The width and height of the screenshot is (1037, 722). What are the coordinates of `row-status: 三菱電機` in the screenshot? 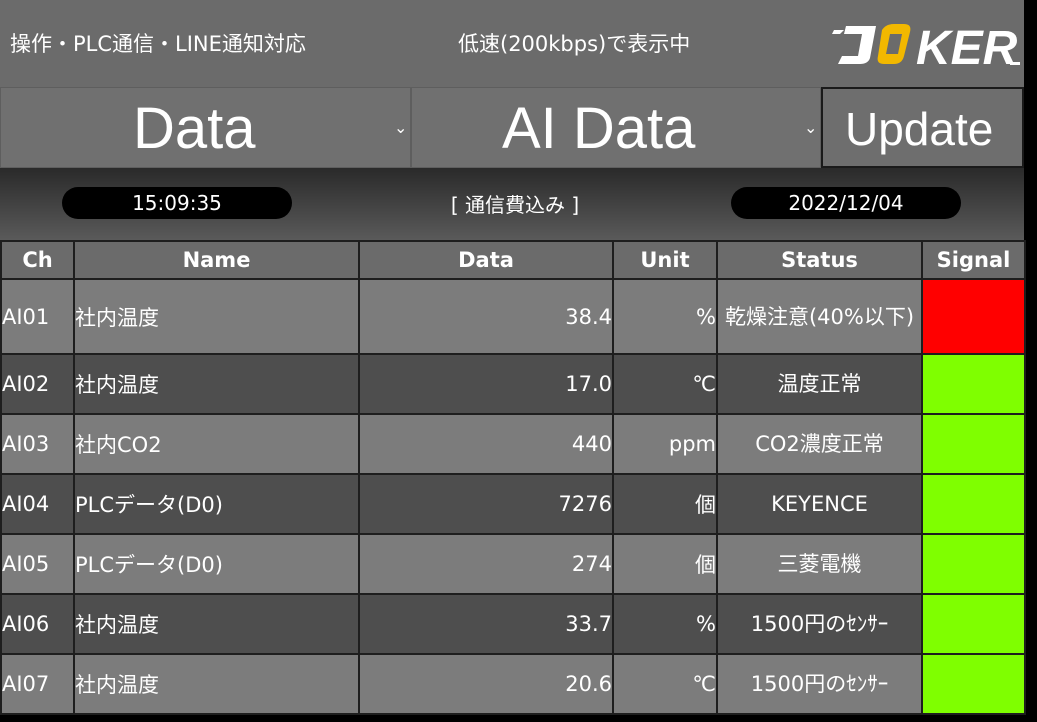 It's located at (819, 564).